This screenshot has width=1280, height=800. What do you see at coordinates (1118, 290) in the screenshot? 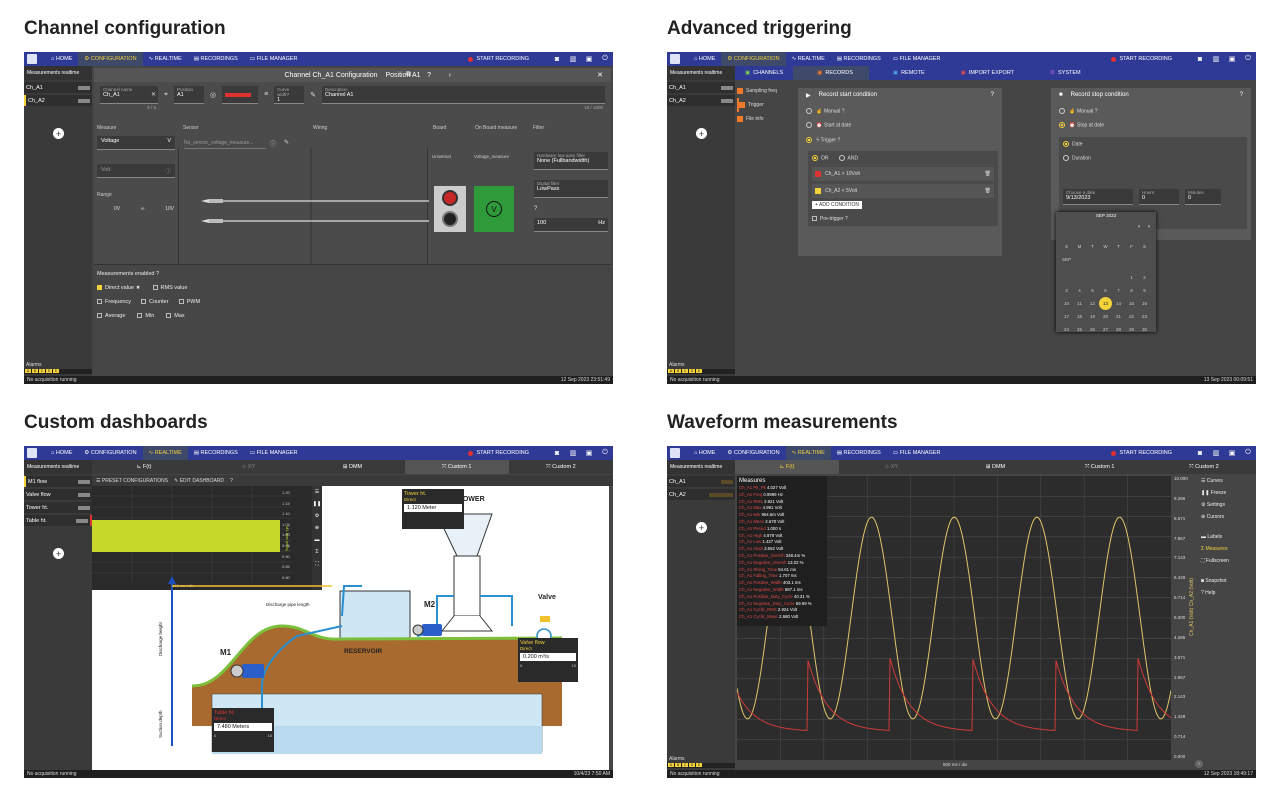
I see `calendar-day: 7` at bounding box center [1118, 290].